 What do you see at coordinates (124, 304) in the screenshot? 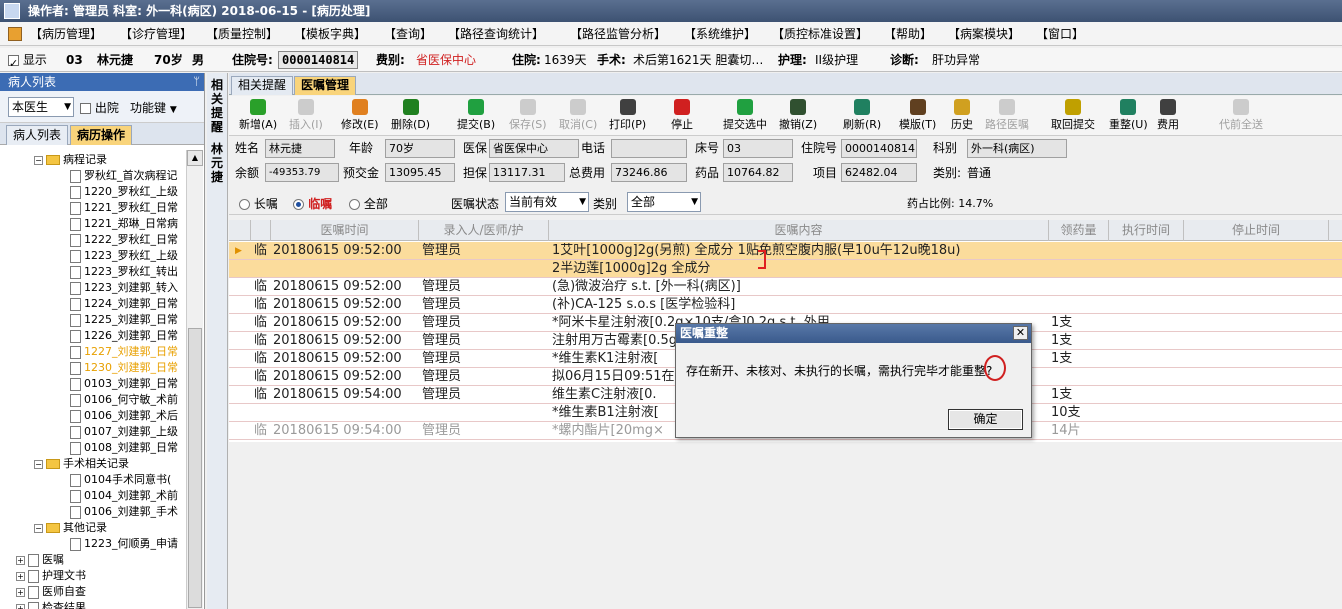
I see `tree-item: 1224_刘建郭_日常` at bounding box center [124, 304].